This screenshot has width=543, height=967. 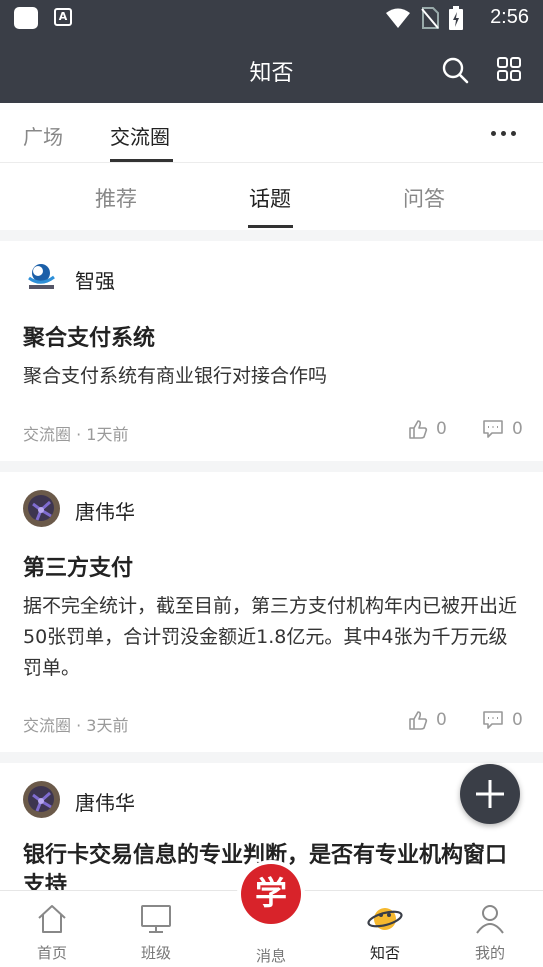 What do you see at coordinates (175, 376) in the screenshot?
I see `post-body: 聚合支付系统有商业银行对接合作吗` at bounding box center [175, 376].